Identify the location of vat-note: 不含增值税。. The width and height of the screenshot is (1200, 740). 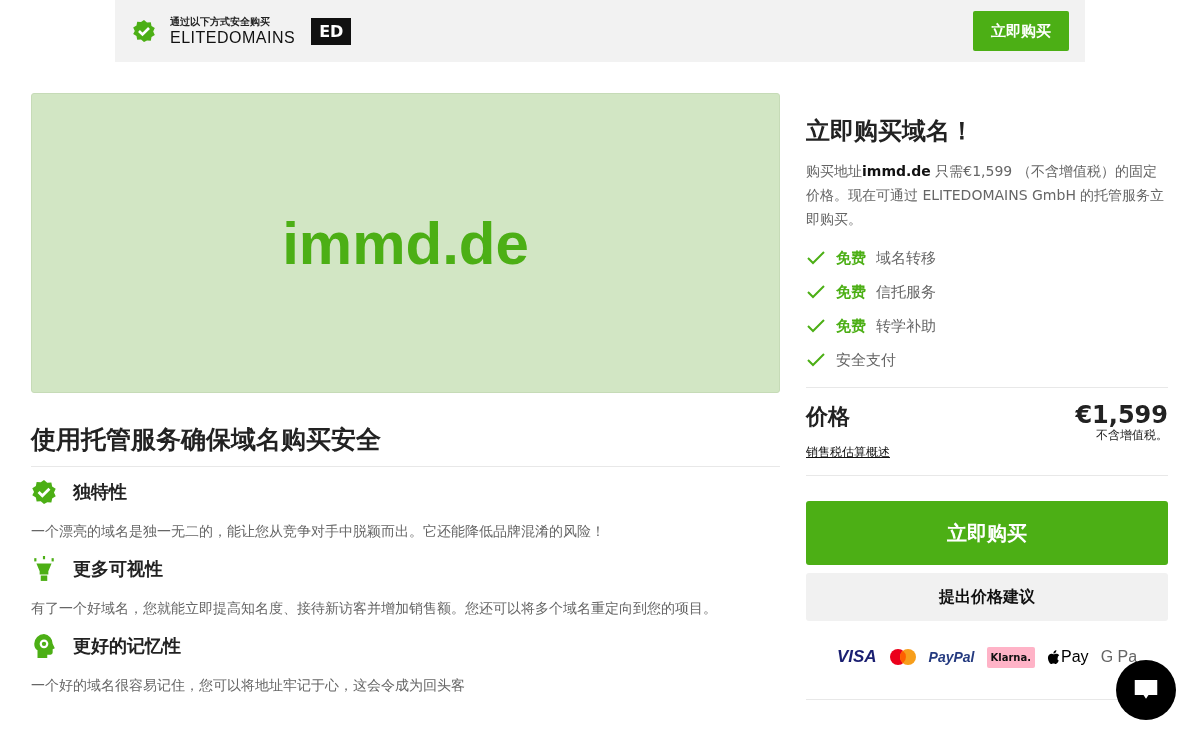
(1132, 435).